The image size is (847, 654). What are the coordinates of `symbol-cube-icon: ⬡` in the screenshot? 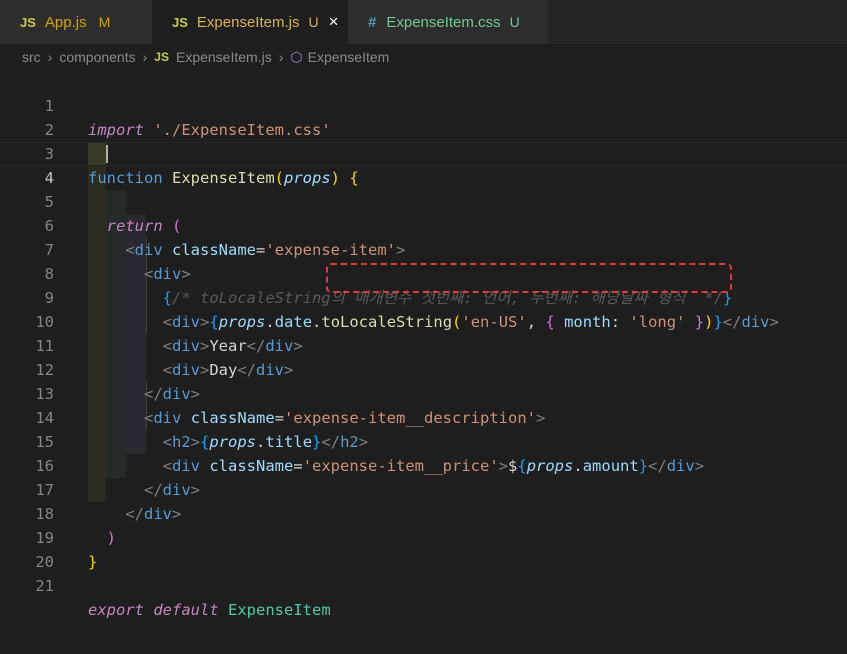 It's located at (296, 56).